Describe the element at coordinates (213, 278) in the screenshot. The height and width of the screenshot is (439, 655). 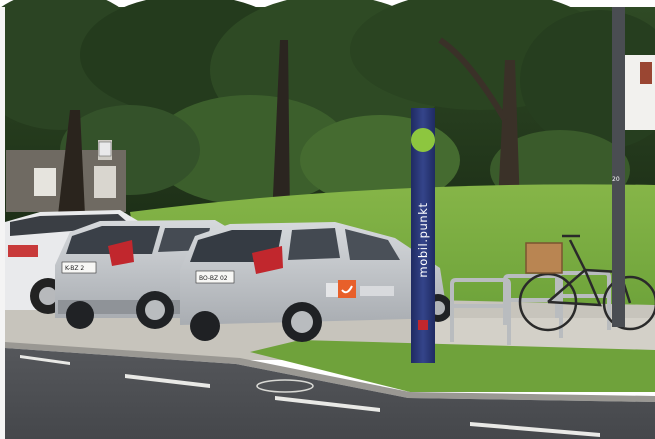
I see `plate-front-text: BO-BZ 02` at that location.